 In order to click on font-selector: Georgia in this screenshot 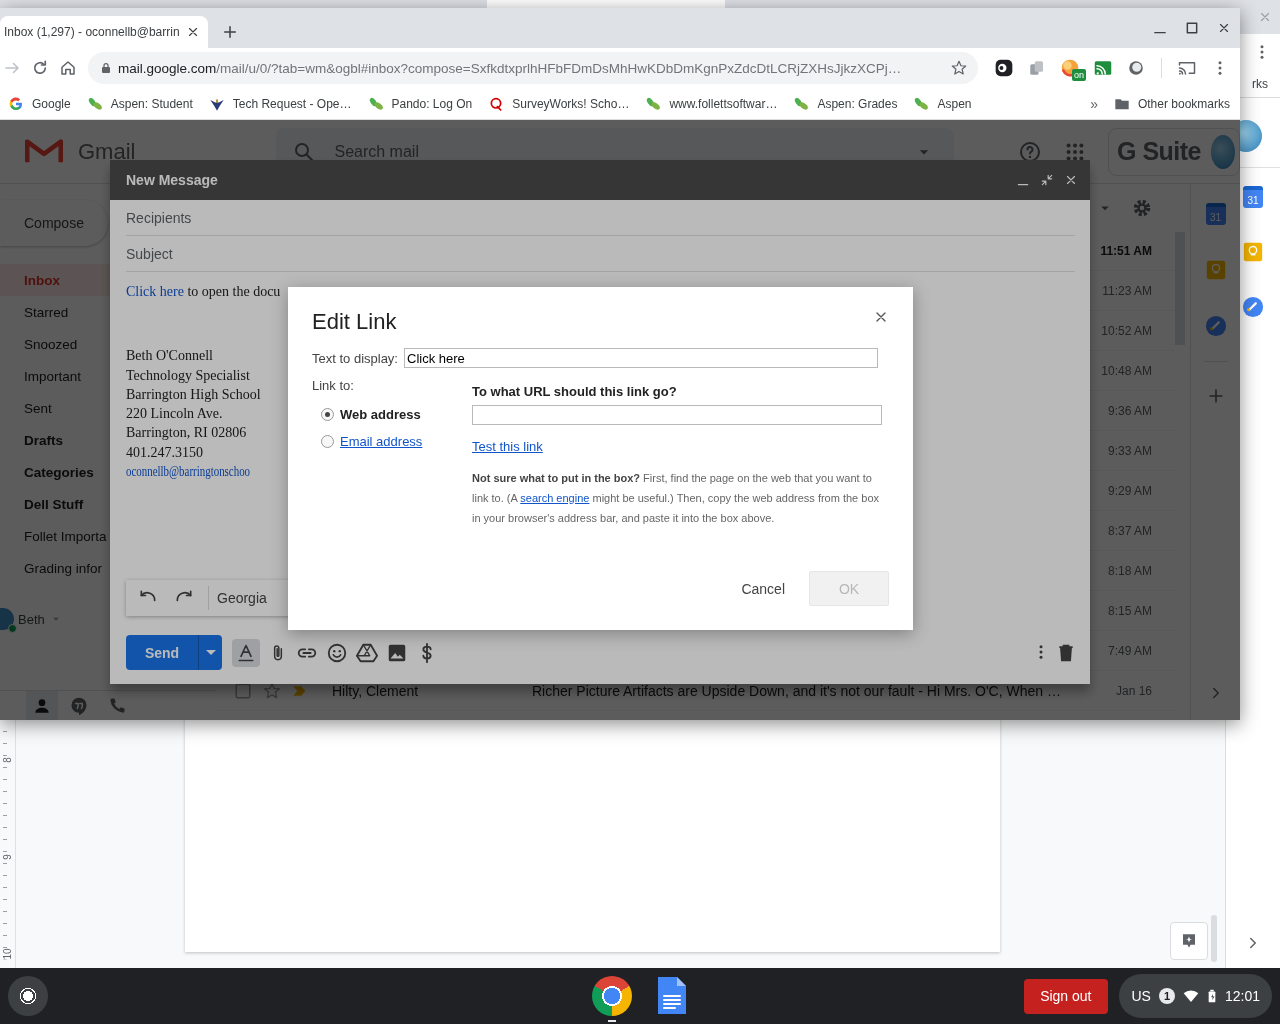, I will do `click(242, 598)`.